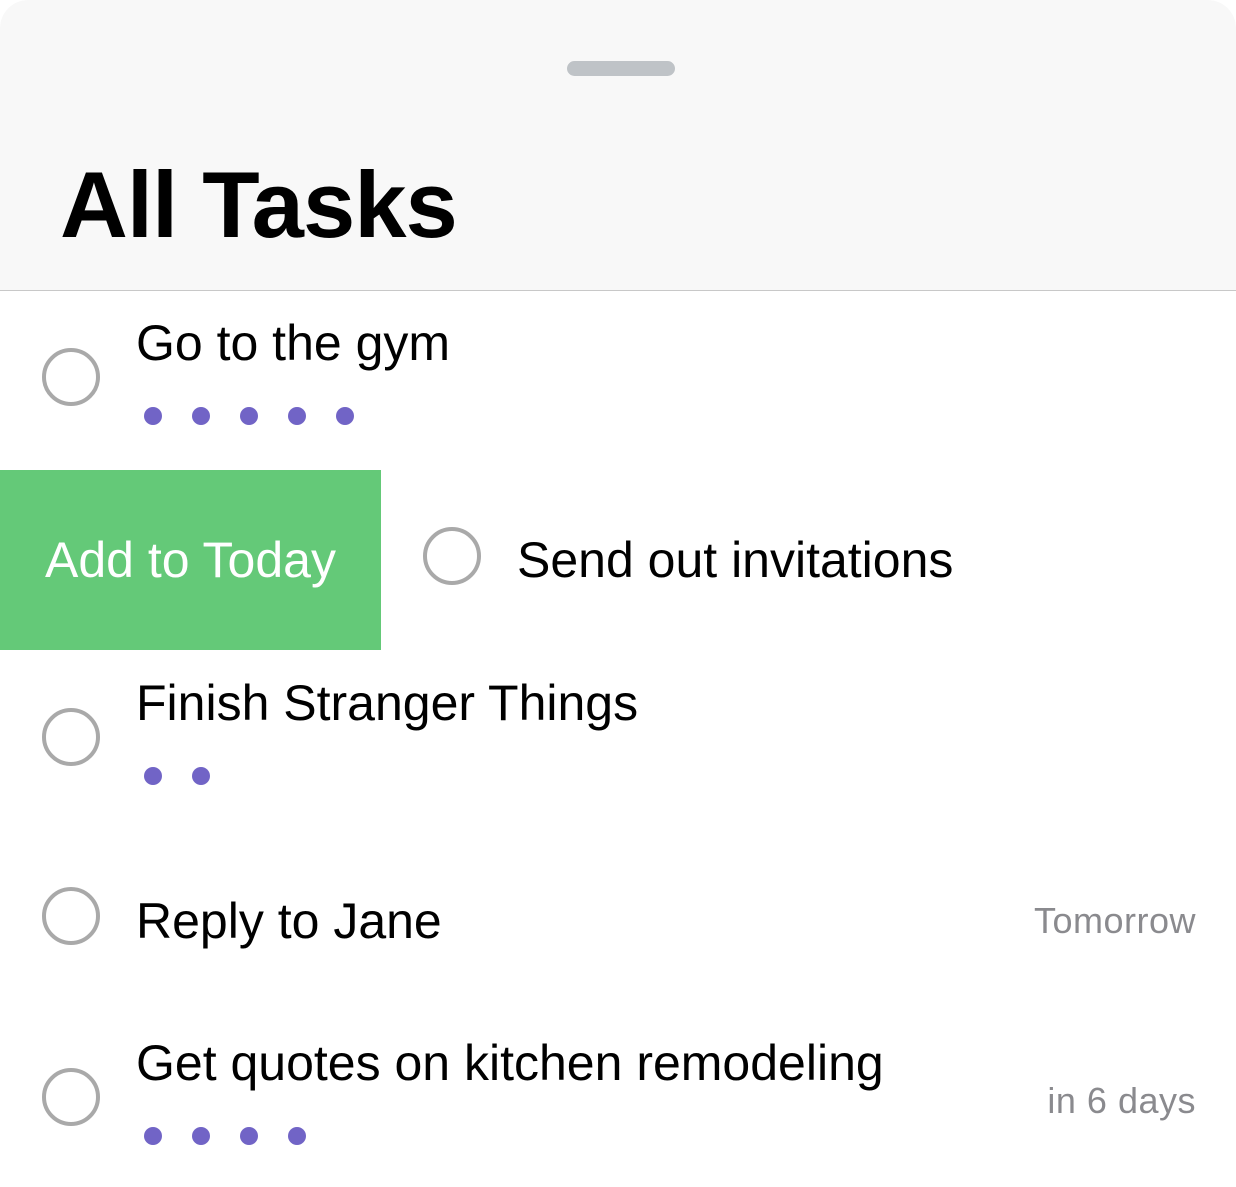  I want to click on sheet-grabber-handle, so click(621, 68).